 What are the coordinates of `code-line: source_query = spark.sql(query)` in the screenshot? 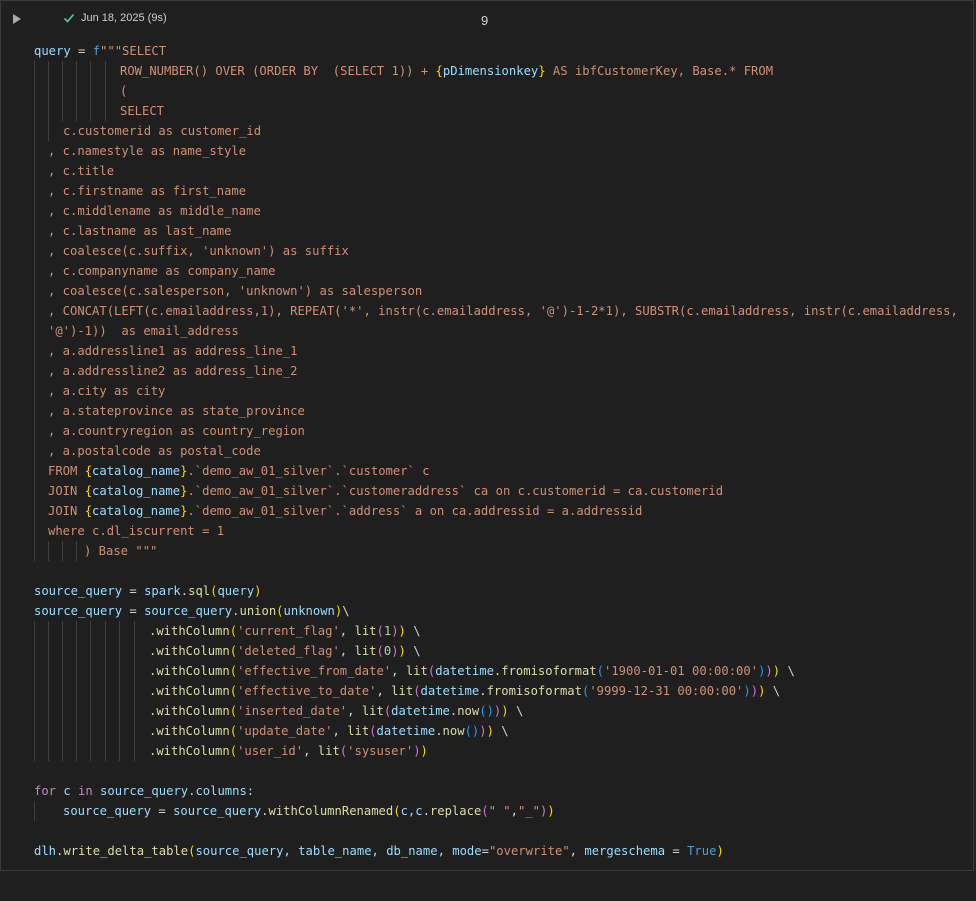 It's located at (148, 591).